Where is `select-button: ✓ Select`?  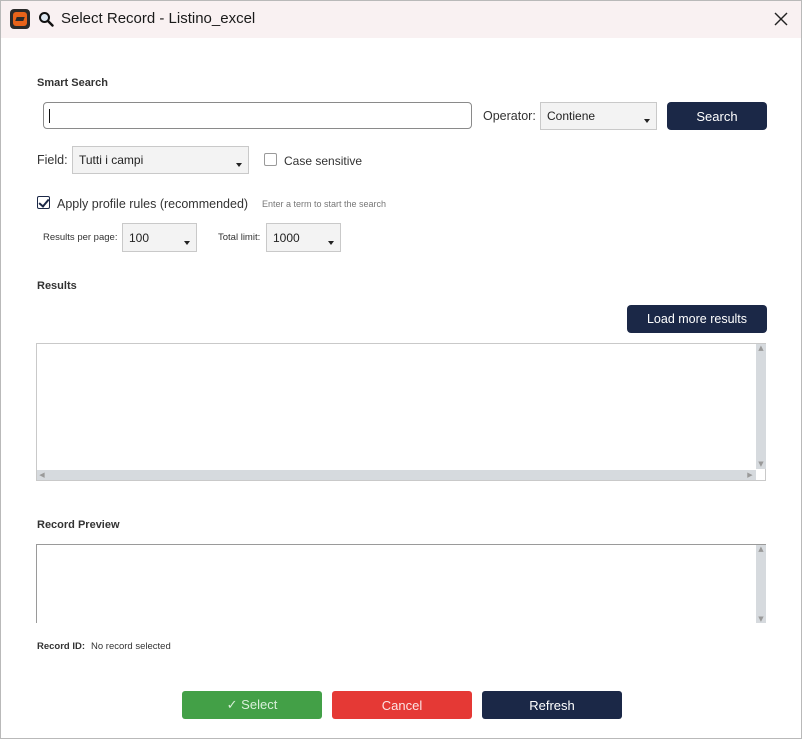 select-button: ✓ Select is located at coordinates (252, 705).